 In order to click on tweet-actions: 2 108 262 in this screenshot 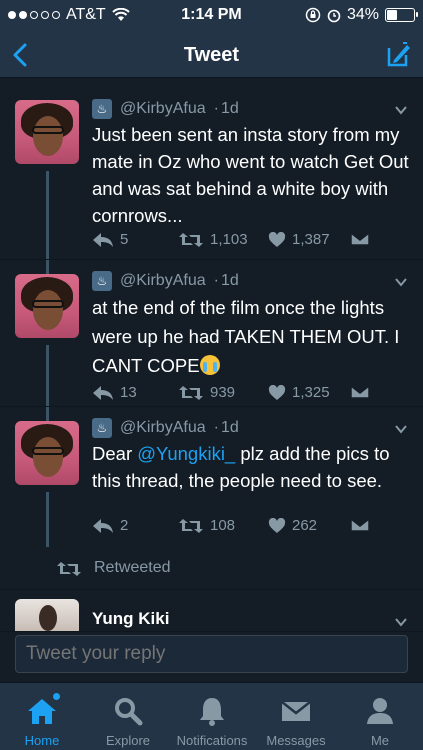, I will do `click(242, 527)`.